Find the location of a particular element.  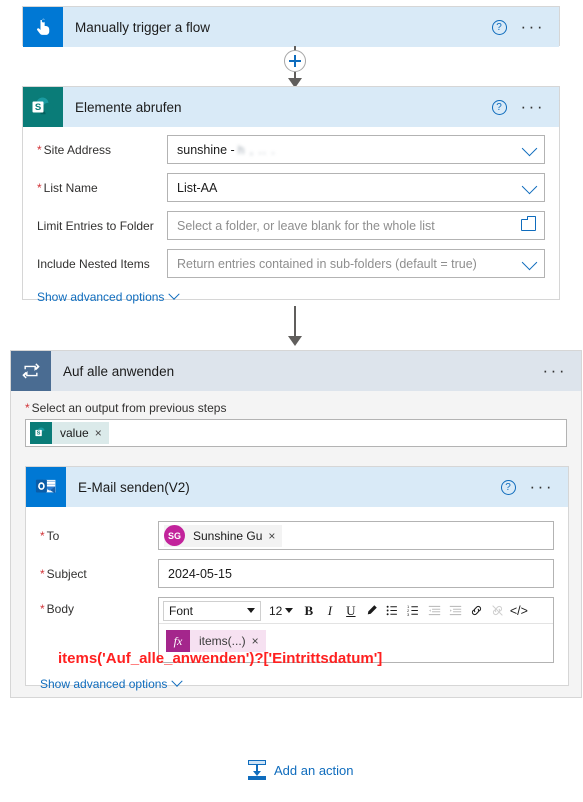

send-email-actions: ? ··· is located at coordinates (534, 486).